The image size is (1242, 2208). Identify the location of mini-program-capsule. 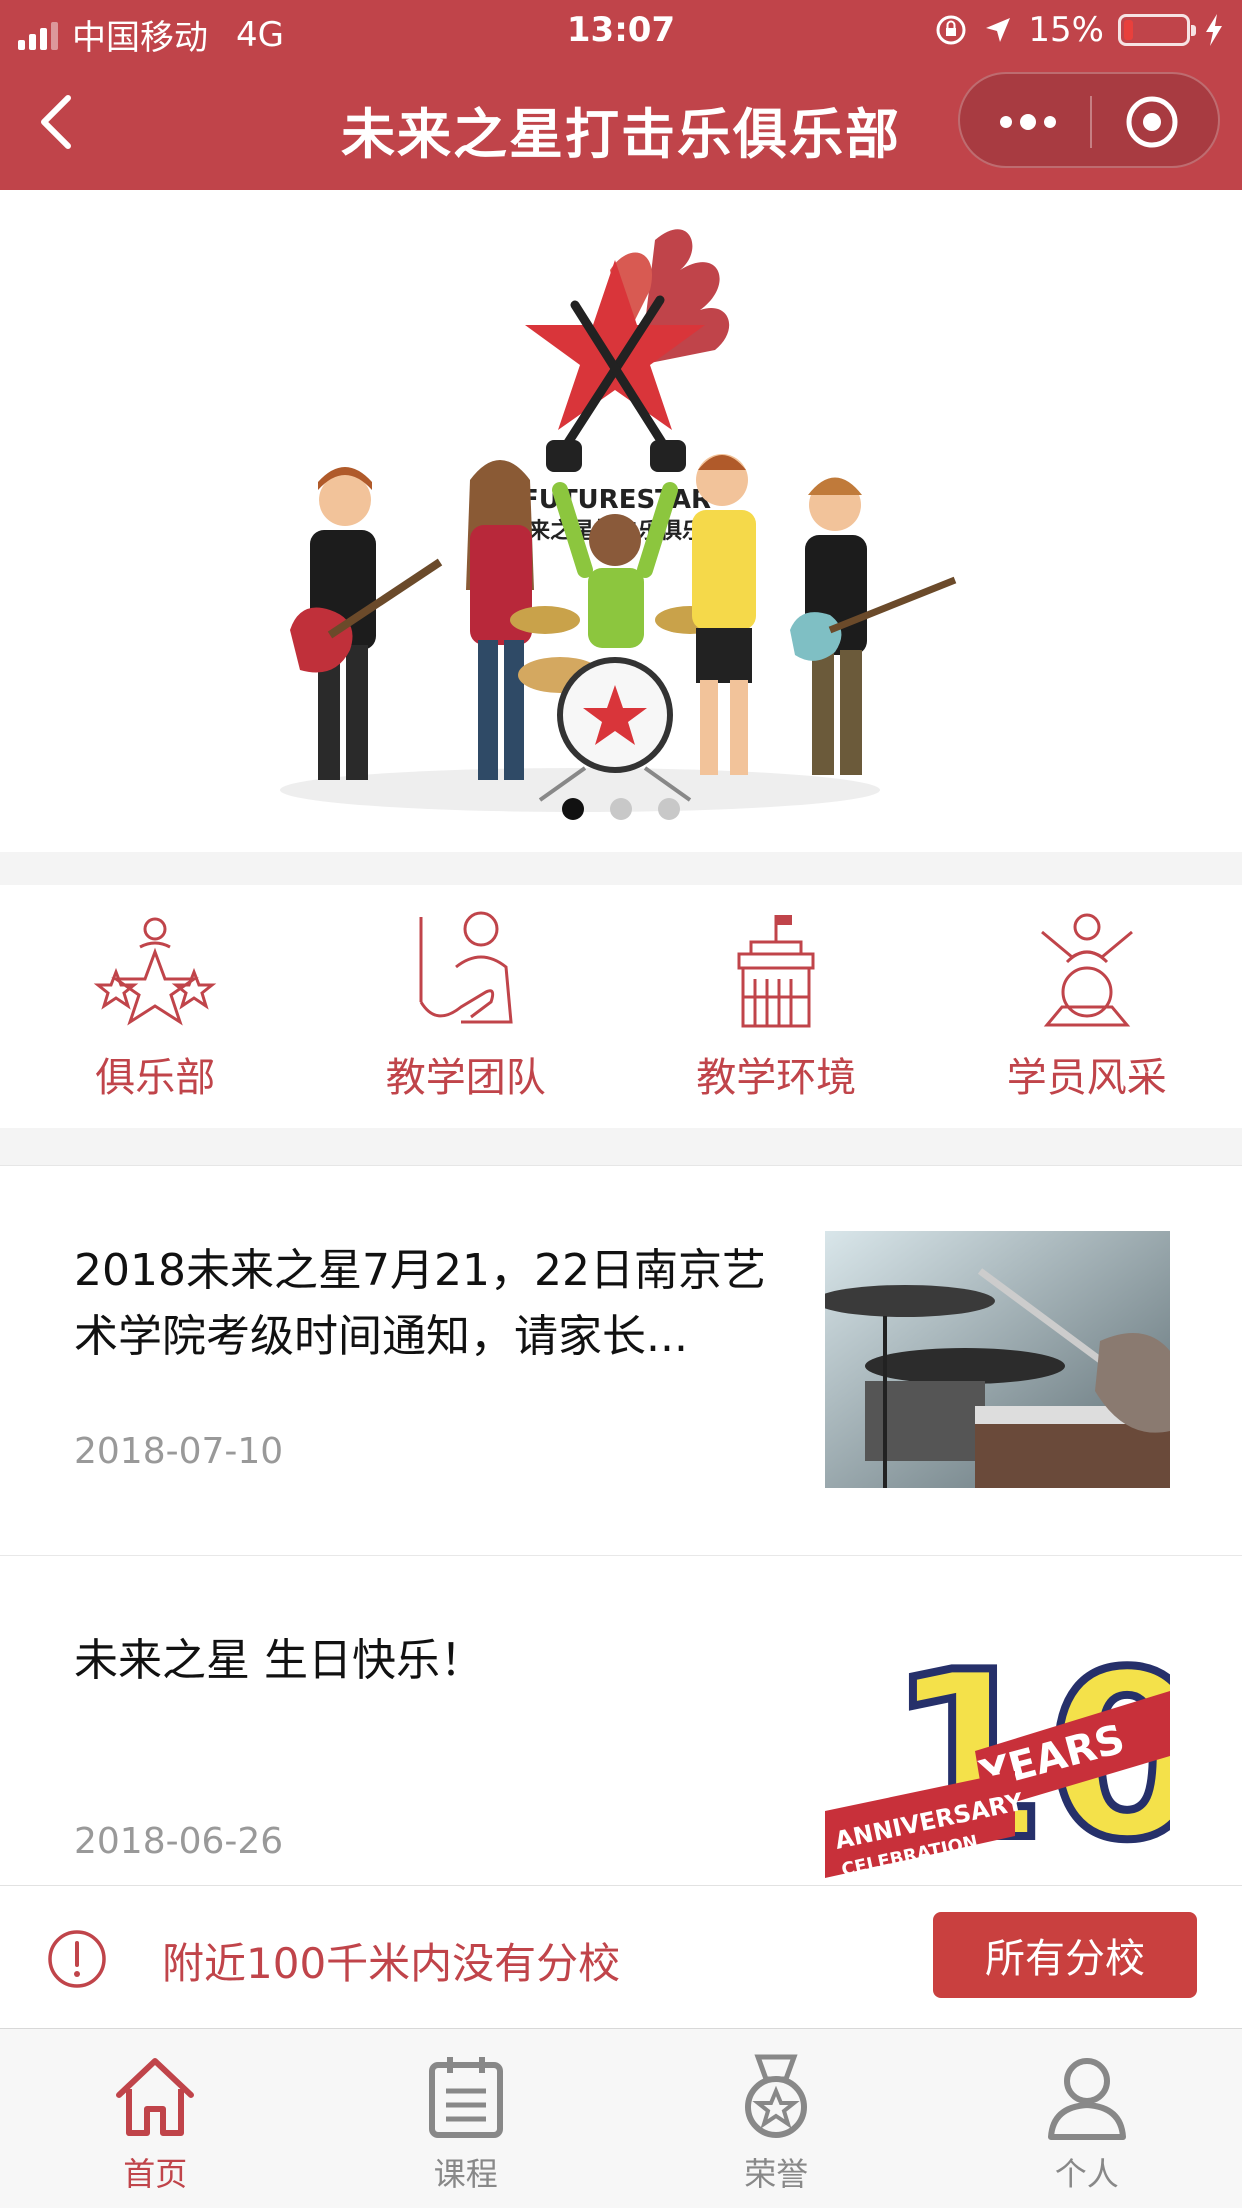
(1089, 120).